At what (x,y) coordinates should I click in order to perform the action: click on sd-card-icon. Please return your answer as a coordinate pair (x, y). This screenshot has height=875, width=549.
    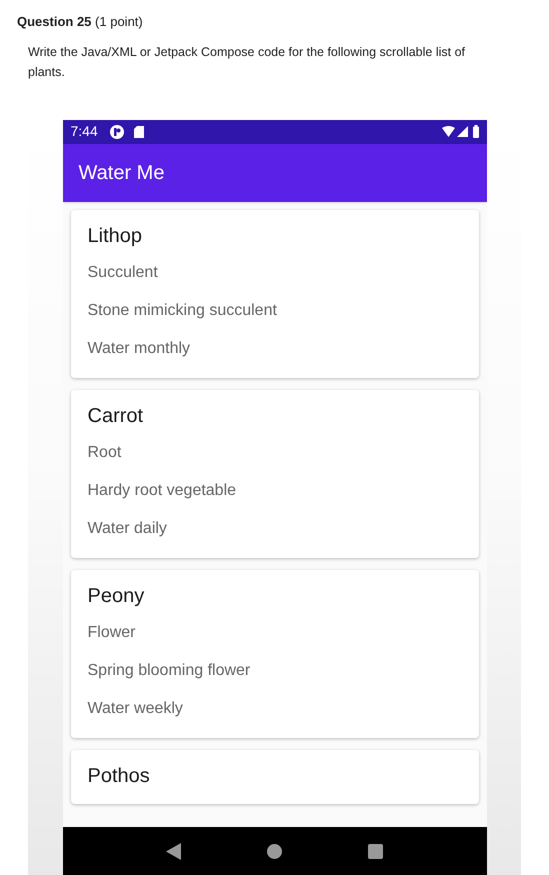
    Looking at the image, I should click on (139, 132).